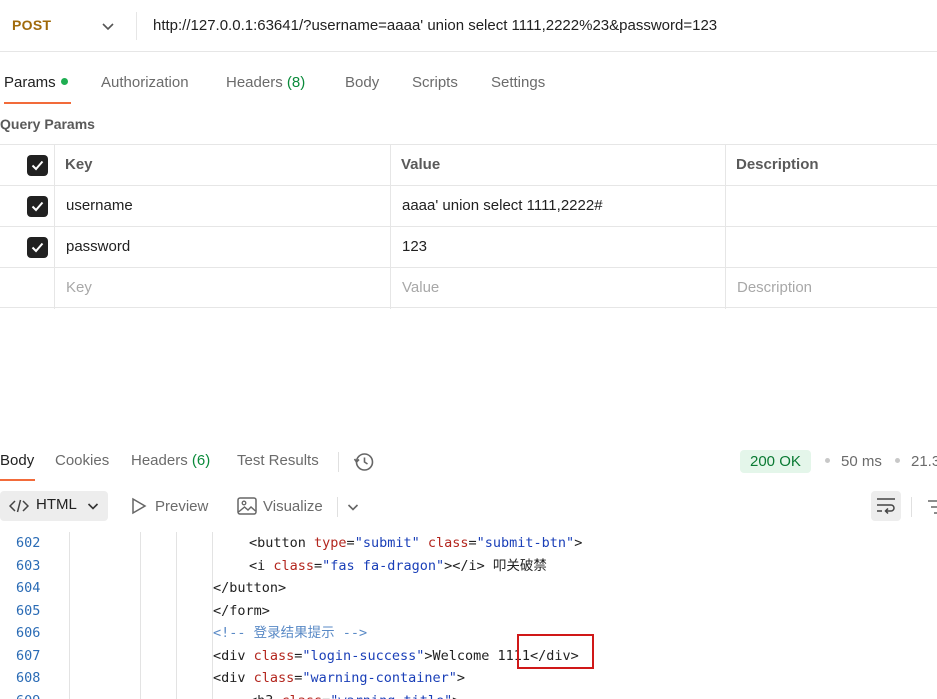 The width and height of the screenshot is (937, 699). I want to click on code-text: <div class="warning-container">, so click(339, 678).